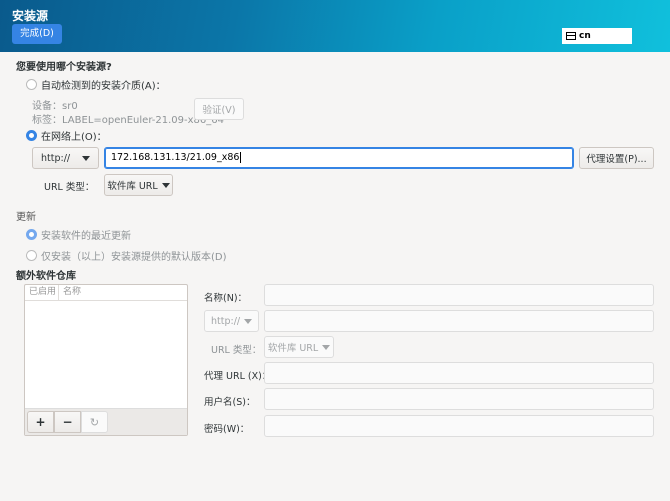 The width and height of the screenshot is (670, 501). I want to click on latest-updates-radio: 安装软件的最近更新, so click(78, 234).